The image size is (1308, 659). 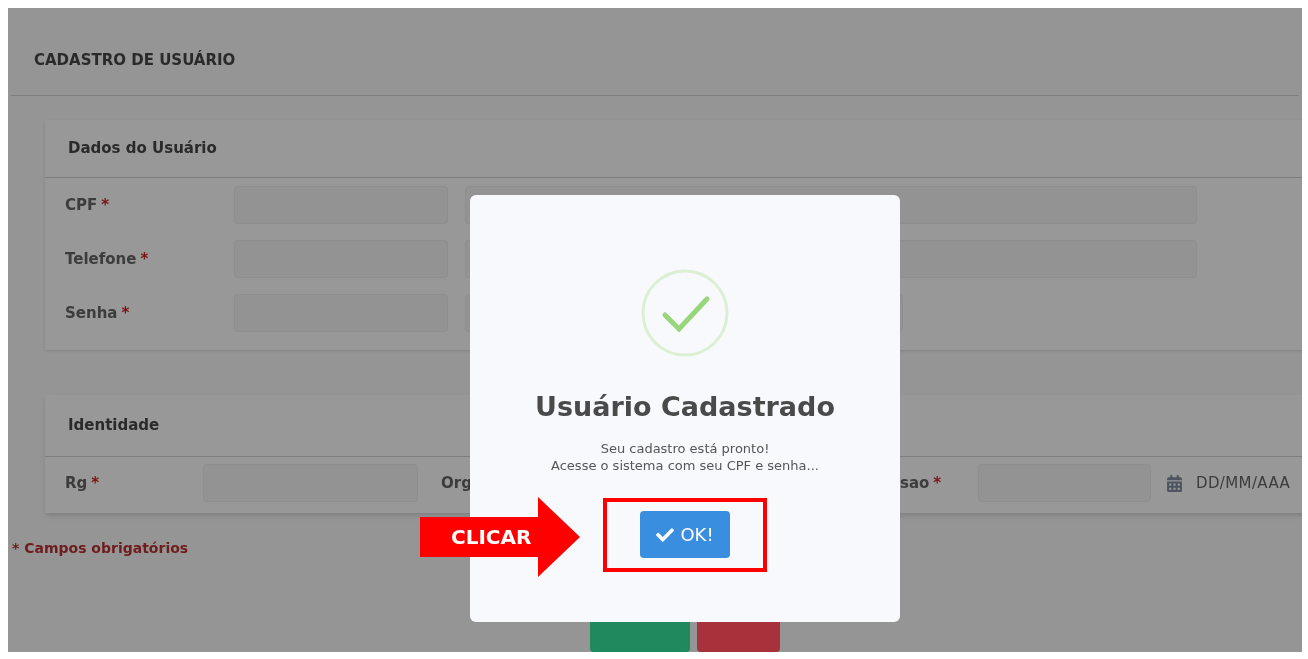 What do you see at coordinates (1174, 483) in the screenshot?
I see `calendar-icon` at bounding box center [1174, 483].